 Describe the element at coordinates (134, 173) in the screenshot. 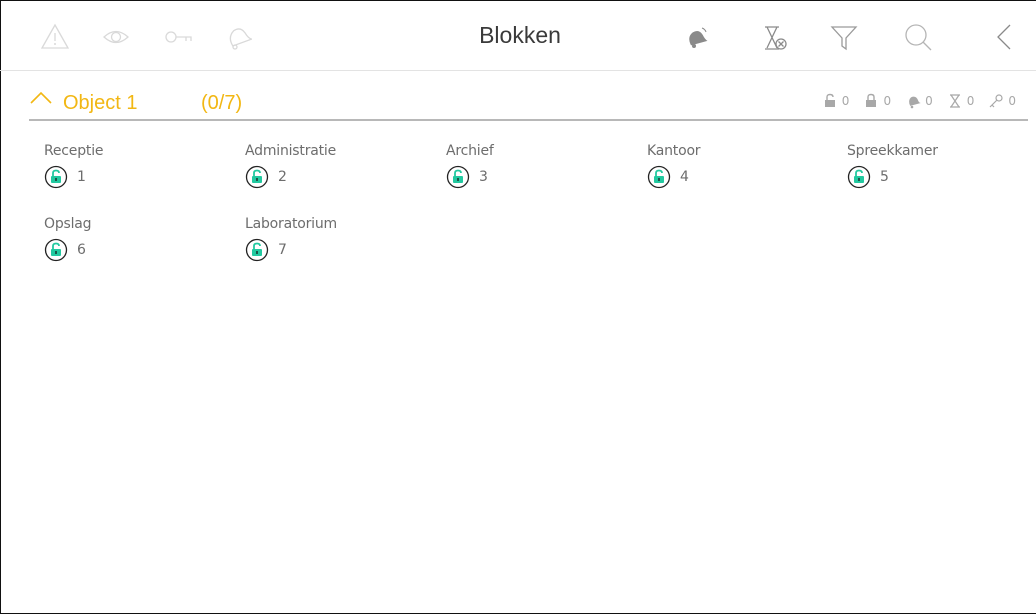

I see `block-item: Receptie 1` at that location.